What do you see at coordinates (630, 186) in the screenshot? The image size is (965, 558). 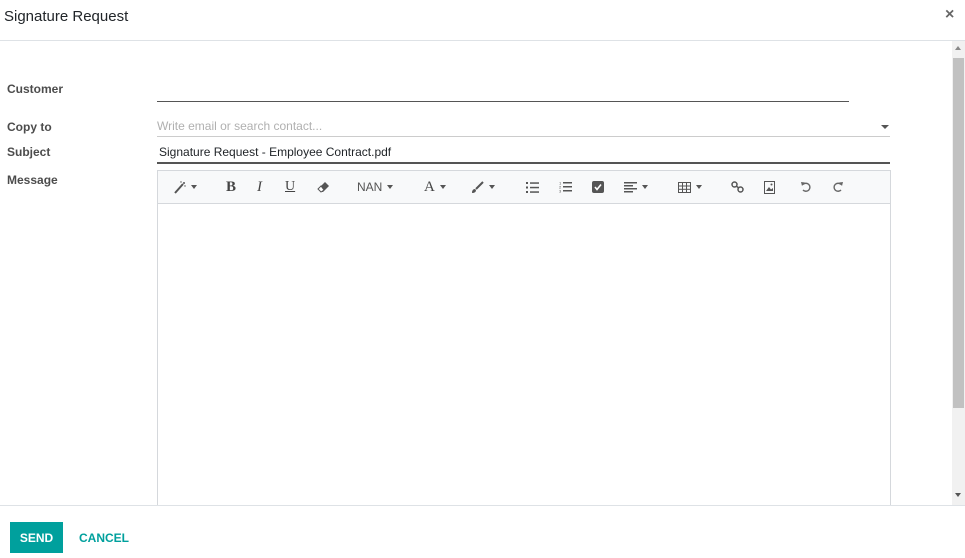 I see `align-left-icon` at bounding box center [630, 186].